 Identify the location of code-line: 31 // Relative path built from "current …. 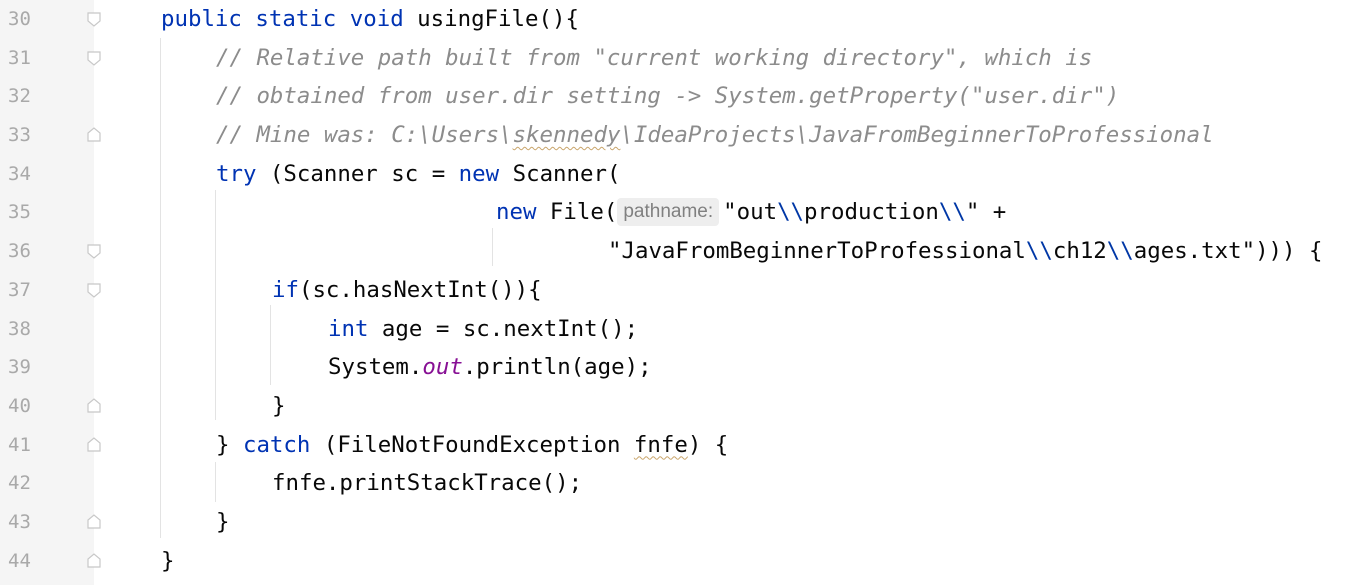
(683, 58).